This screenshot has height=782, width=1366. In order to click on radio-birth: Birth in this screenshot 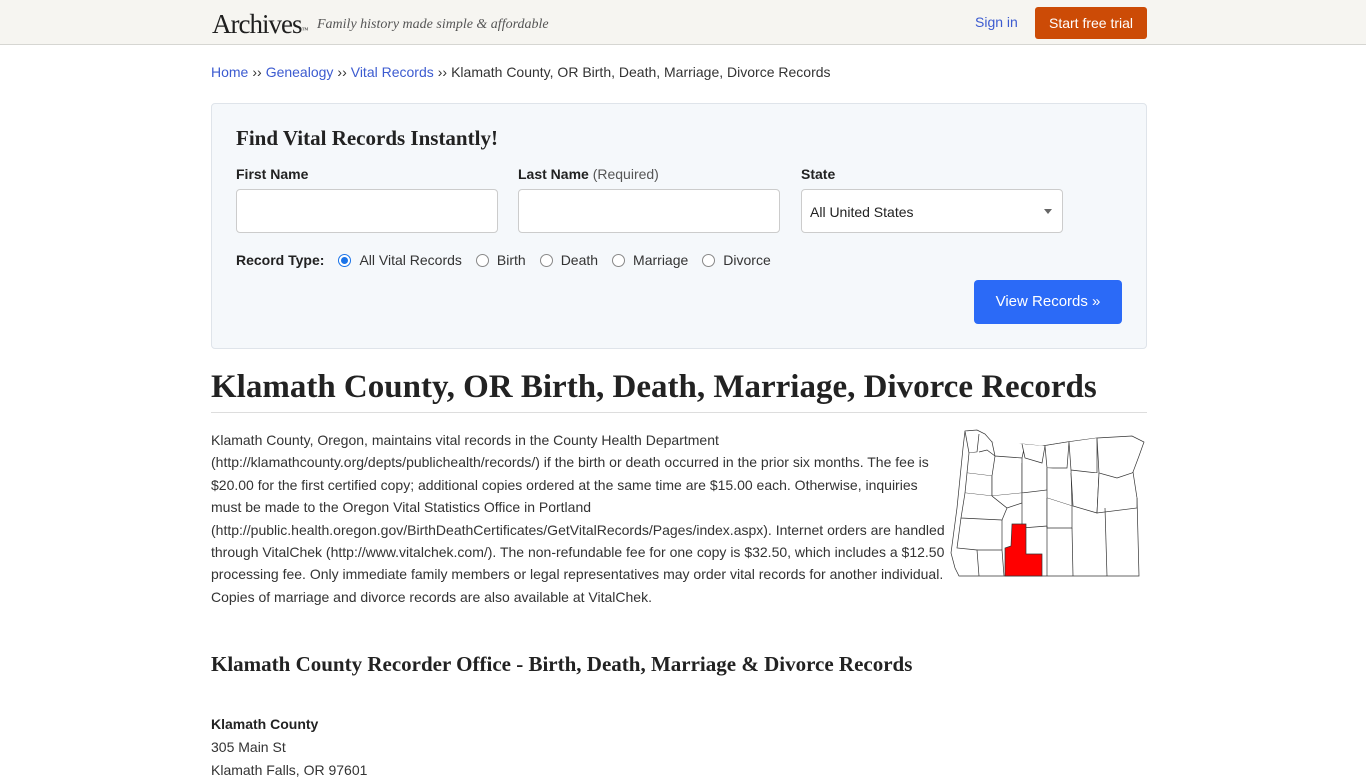, I will do `click(500, 260)`.